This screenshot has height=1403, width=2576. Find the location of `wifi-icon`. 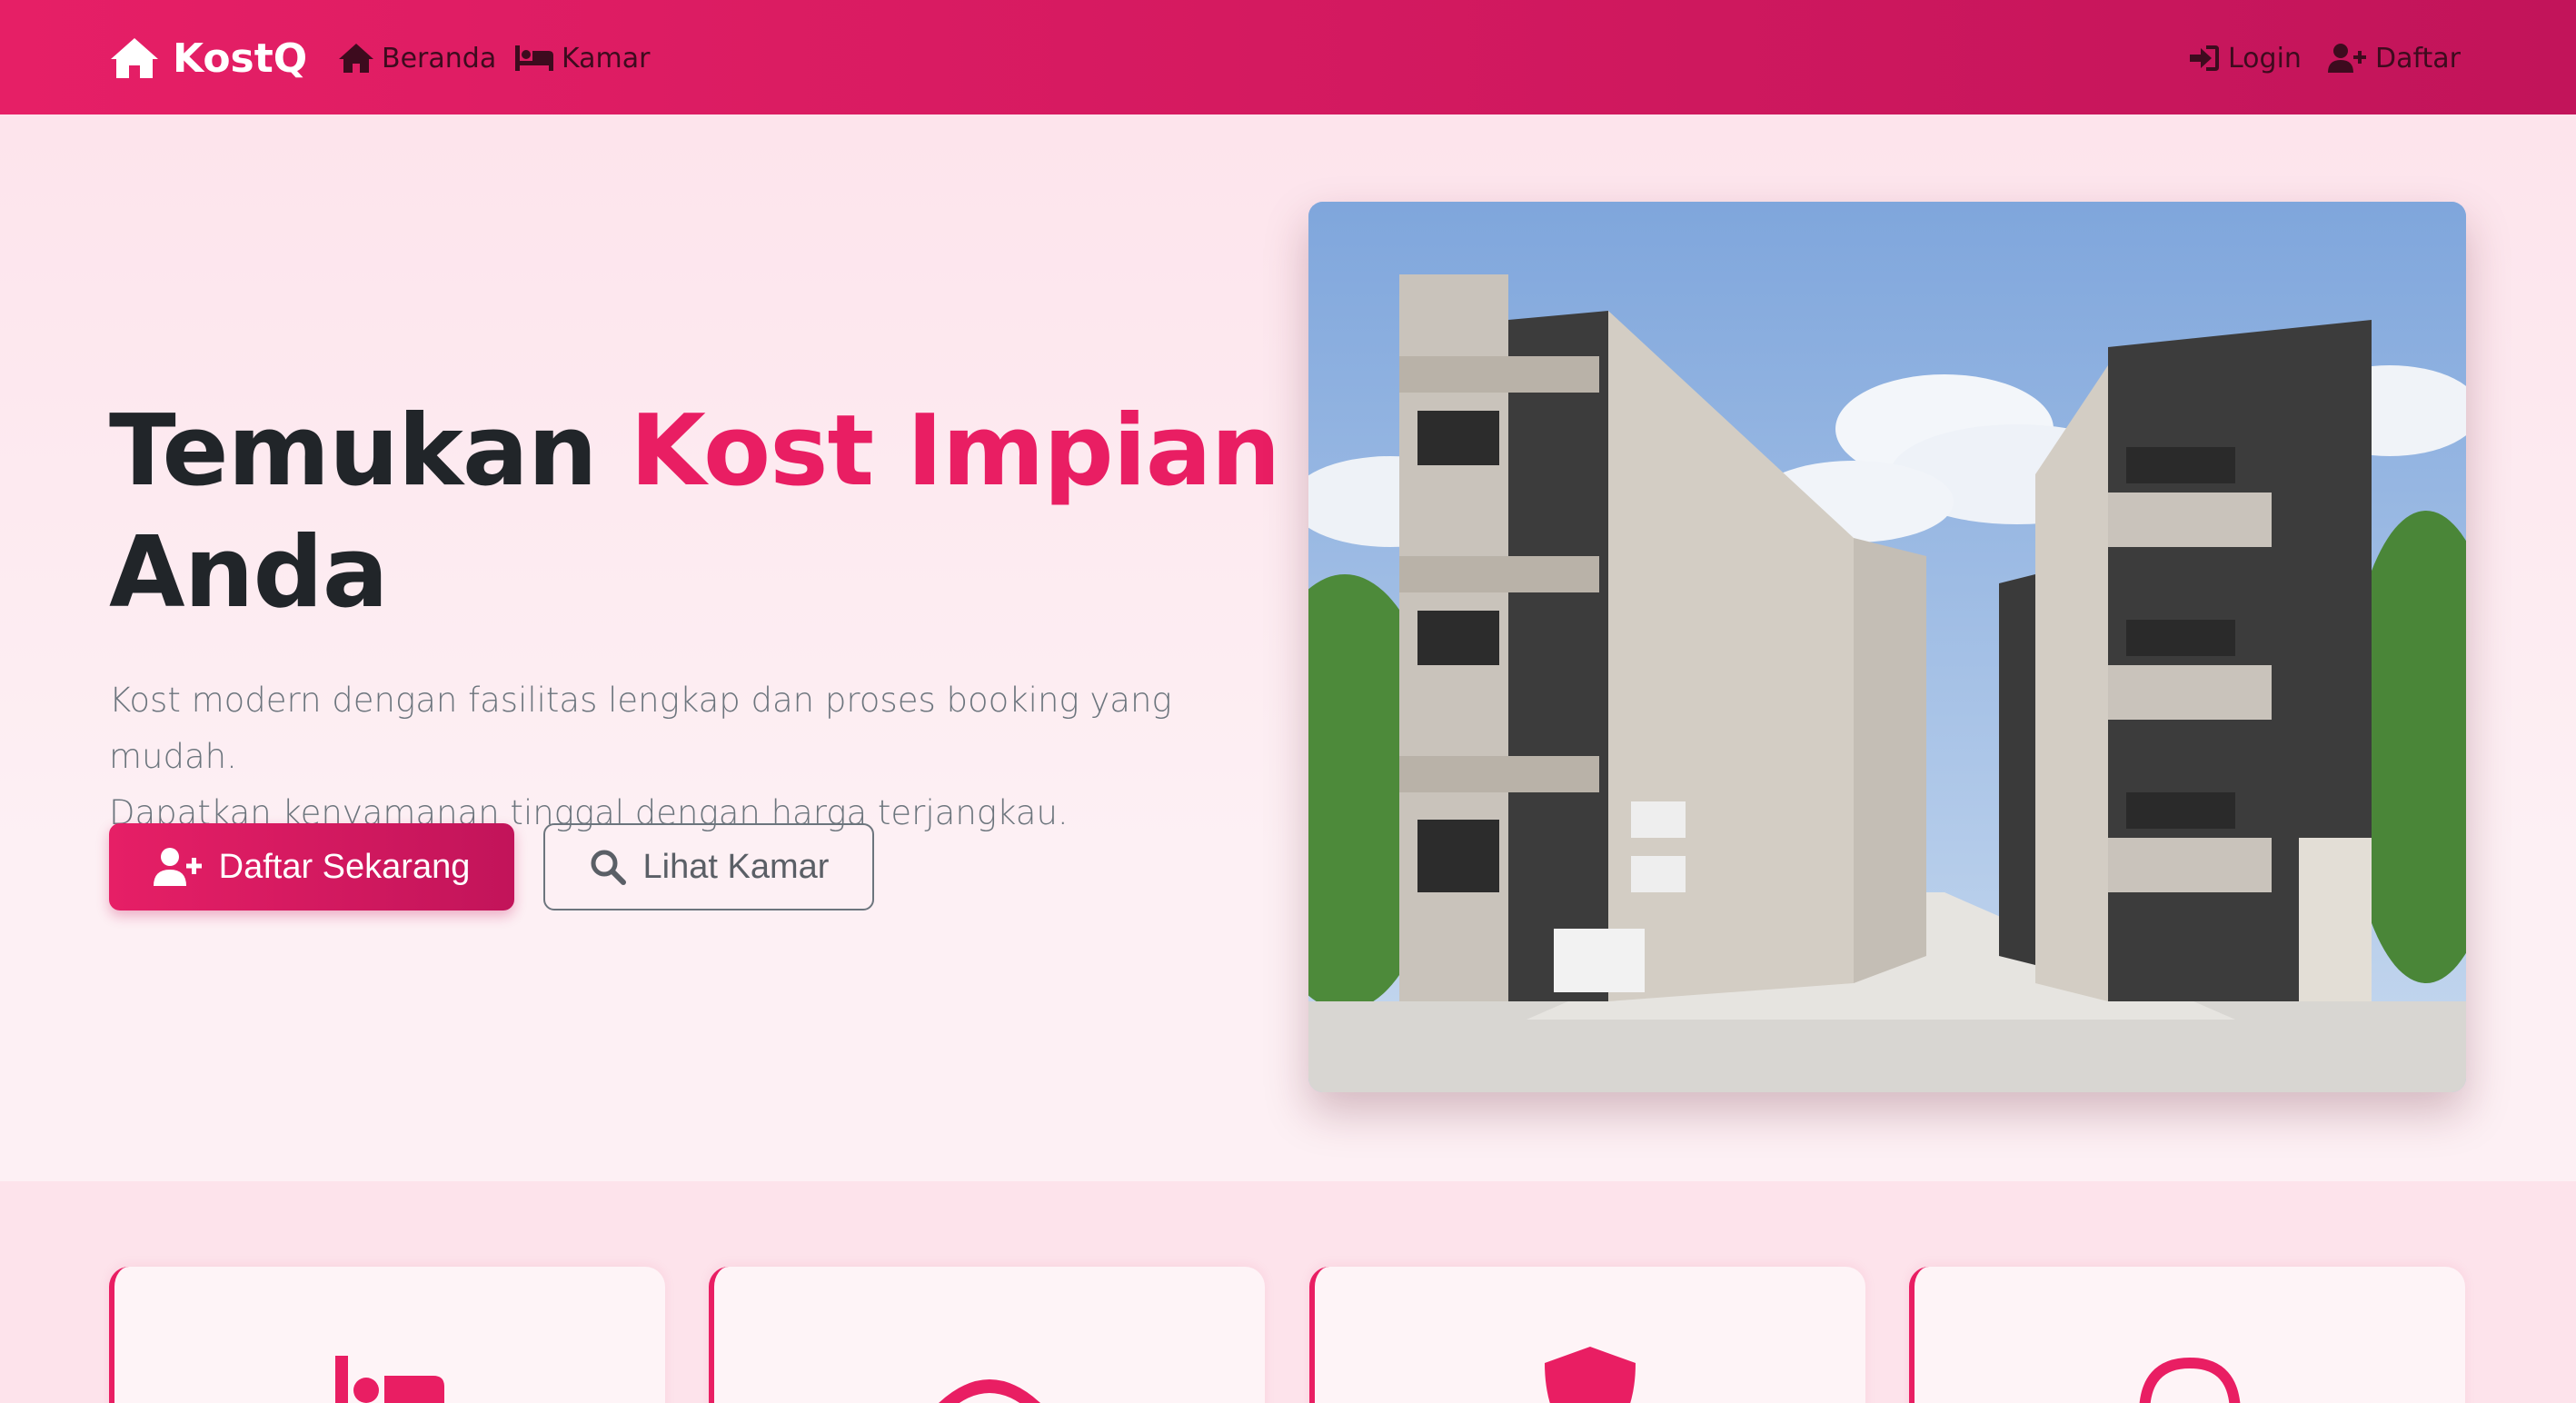

wifi-icon is located at coordinates (990, 1391).